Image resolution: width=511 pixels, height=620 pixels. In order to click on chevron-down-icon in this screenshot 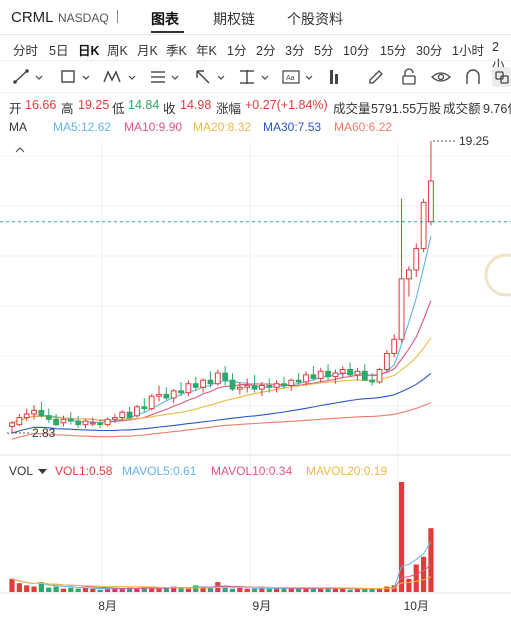, I will do `click(42, 472)`.